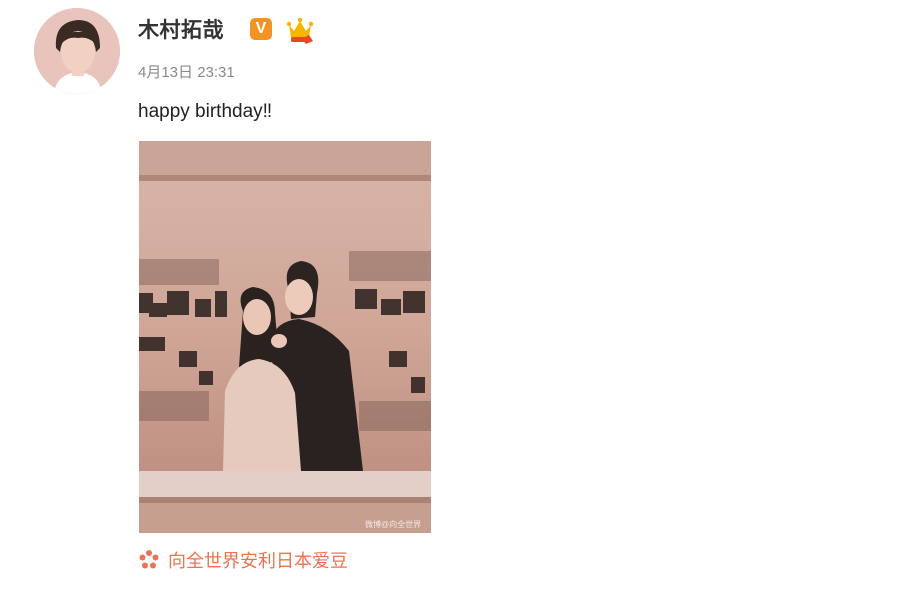 This screenshot has width=900, height=589. What do you see at coordinates (300, 29) in the screenshot?
I see `crown-member-icon` at bounding box center [300, 29].